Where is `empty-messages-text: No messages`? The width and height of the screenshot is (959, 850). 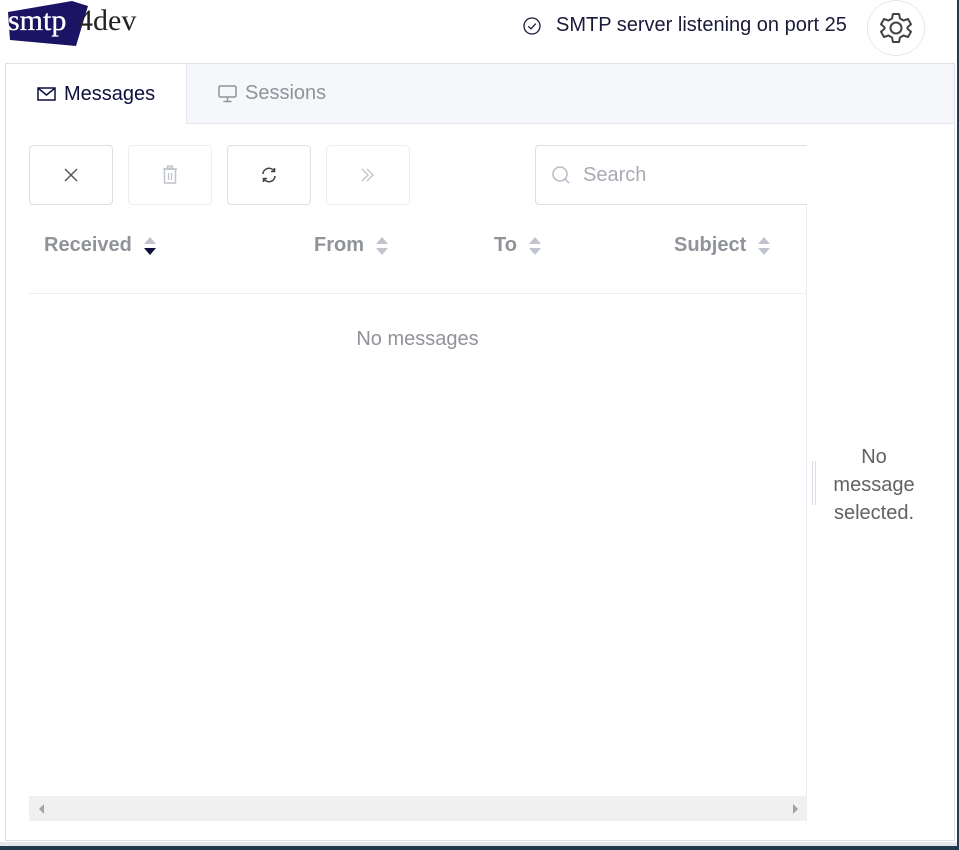 empty-messages-text: No messages is located at coordinates (417, 339).